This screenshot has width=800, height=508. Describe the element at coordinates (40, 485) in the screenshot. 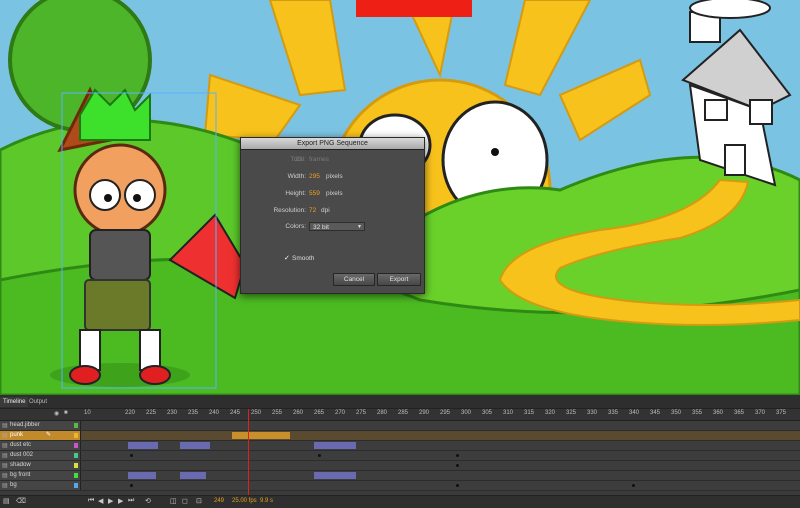

I see `layer-name-cell: ▤ bg` at that location.